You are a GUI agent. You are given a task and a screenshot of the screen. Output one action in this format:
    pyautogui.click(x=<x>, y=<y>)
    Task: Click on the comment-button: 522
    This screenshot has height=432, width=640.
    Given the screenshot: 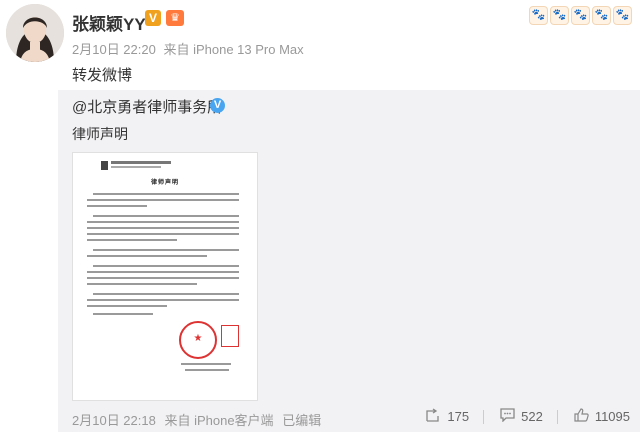 What is the action you would take?
    pyautogui.click(x=521, y=416)
    